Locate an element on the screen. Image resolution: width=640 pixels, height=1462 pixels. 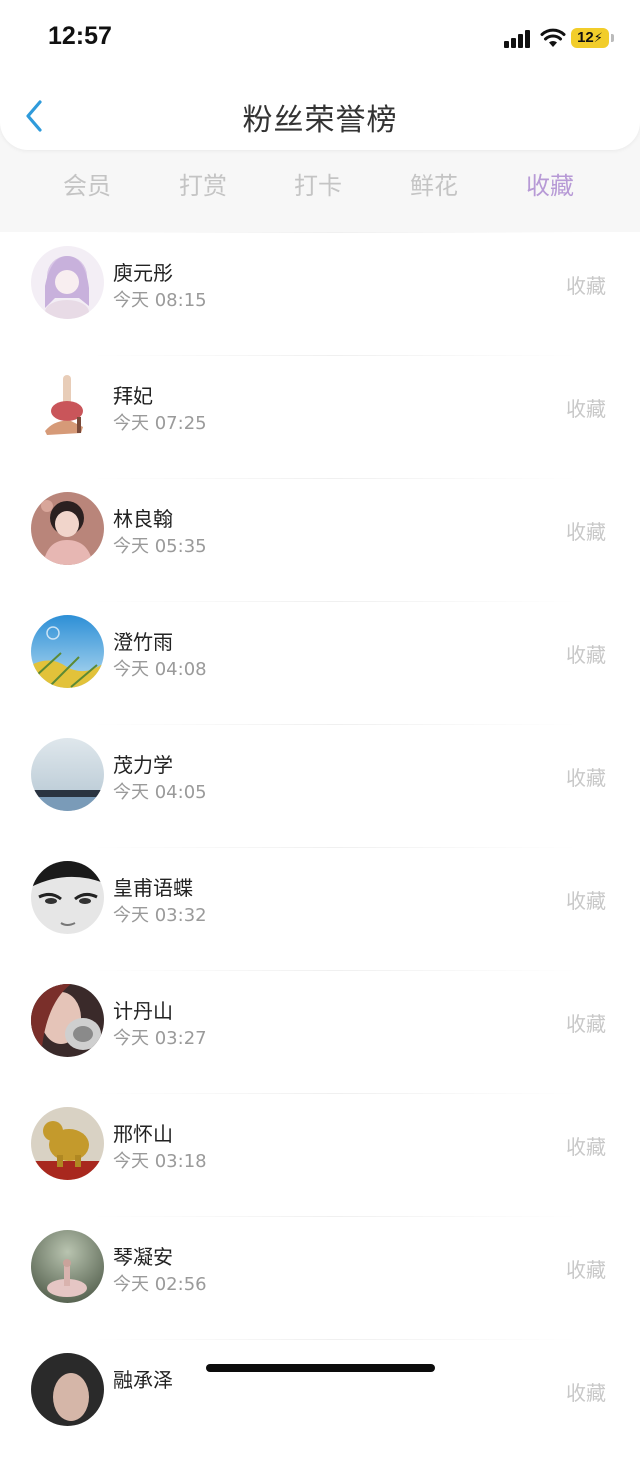
tab-membership: 会员 is located at coordinates (87, 183).